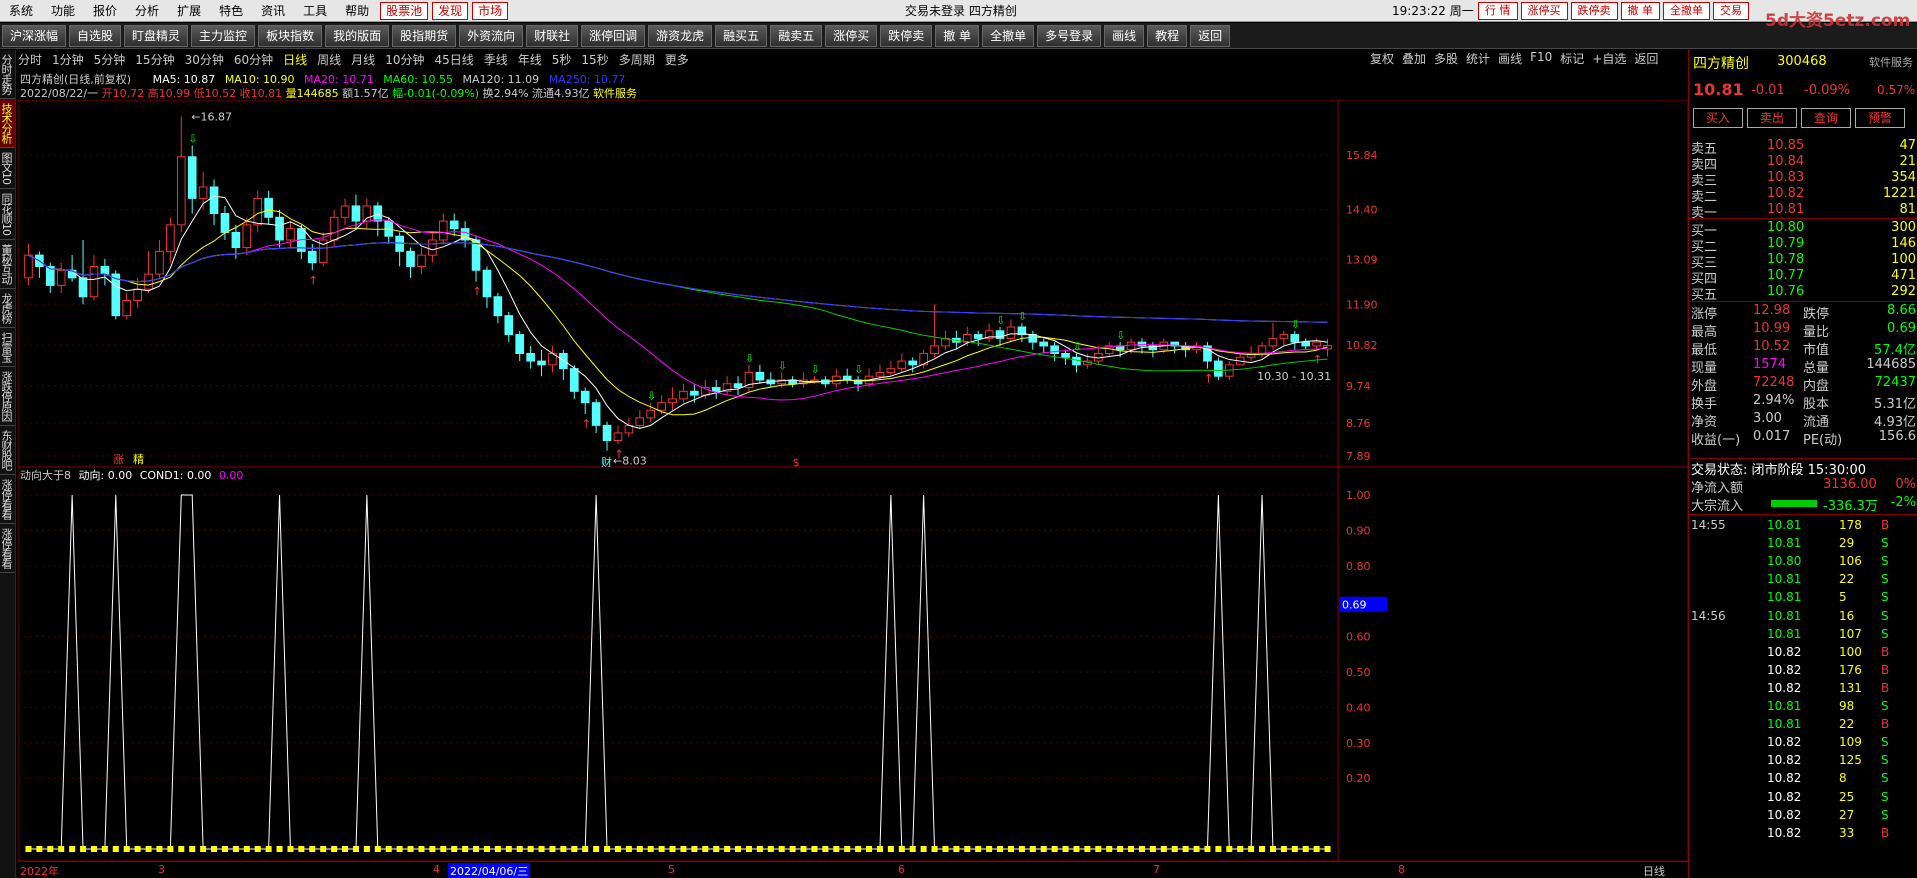  I want to click on period-tab-14: 15秒, so click(594, 59).